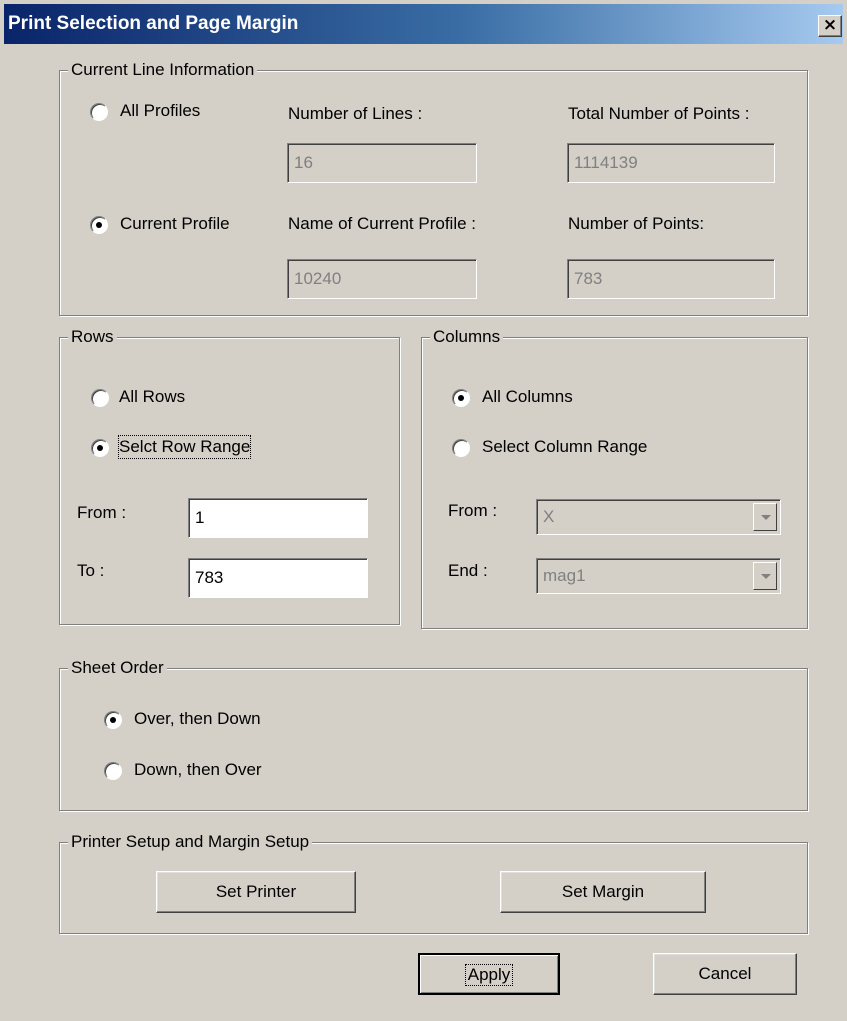  I want to click on set-printer-label: Set Printer, so click(256, 891).